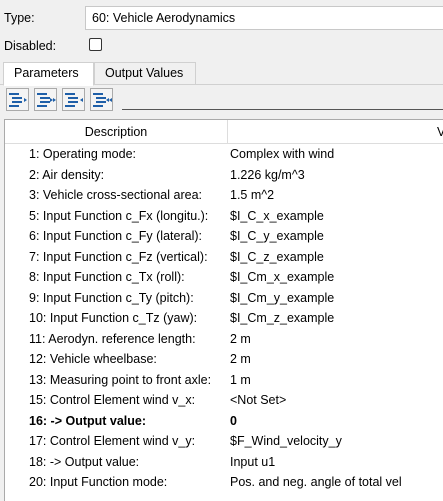 The height and width of the screenshot is (501, 443). What do you see at coordinates (145, 73) in the screenshot?
I see `tab-output-values: Output Values` at bounding box center [145, 73].